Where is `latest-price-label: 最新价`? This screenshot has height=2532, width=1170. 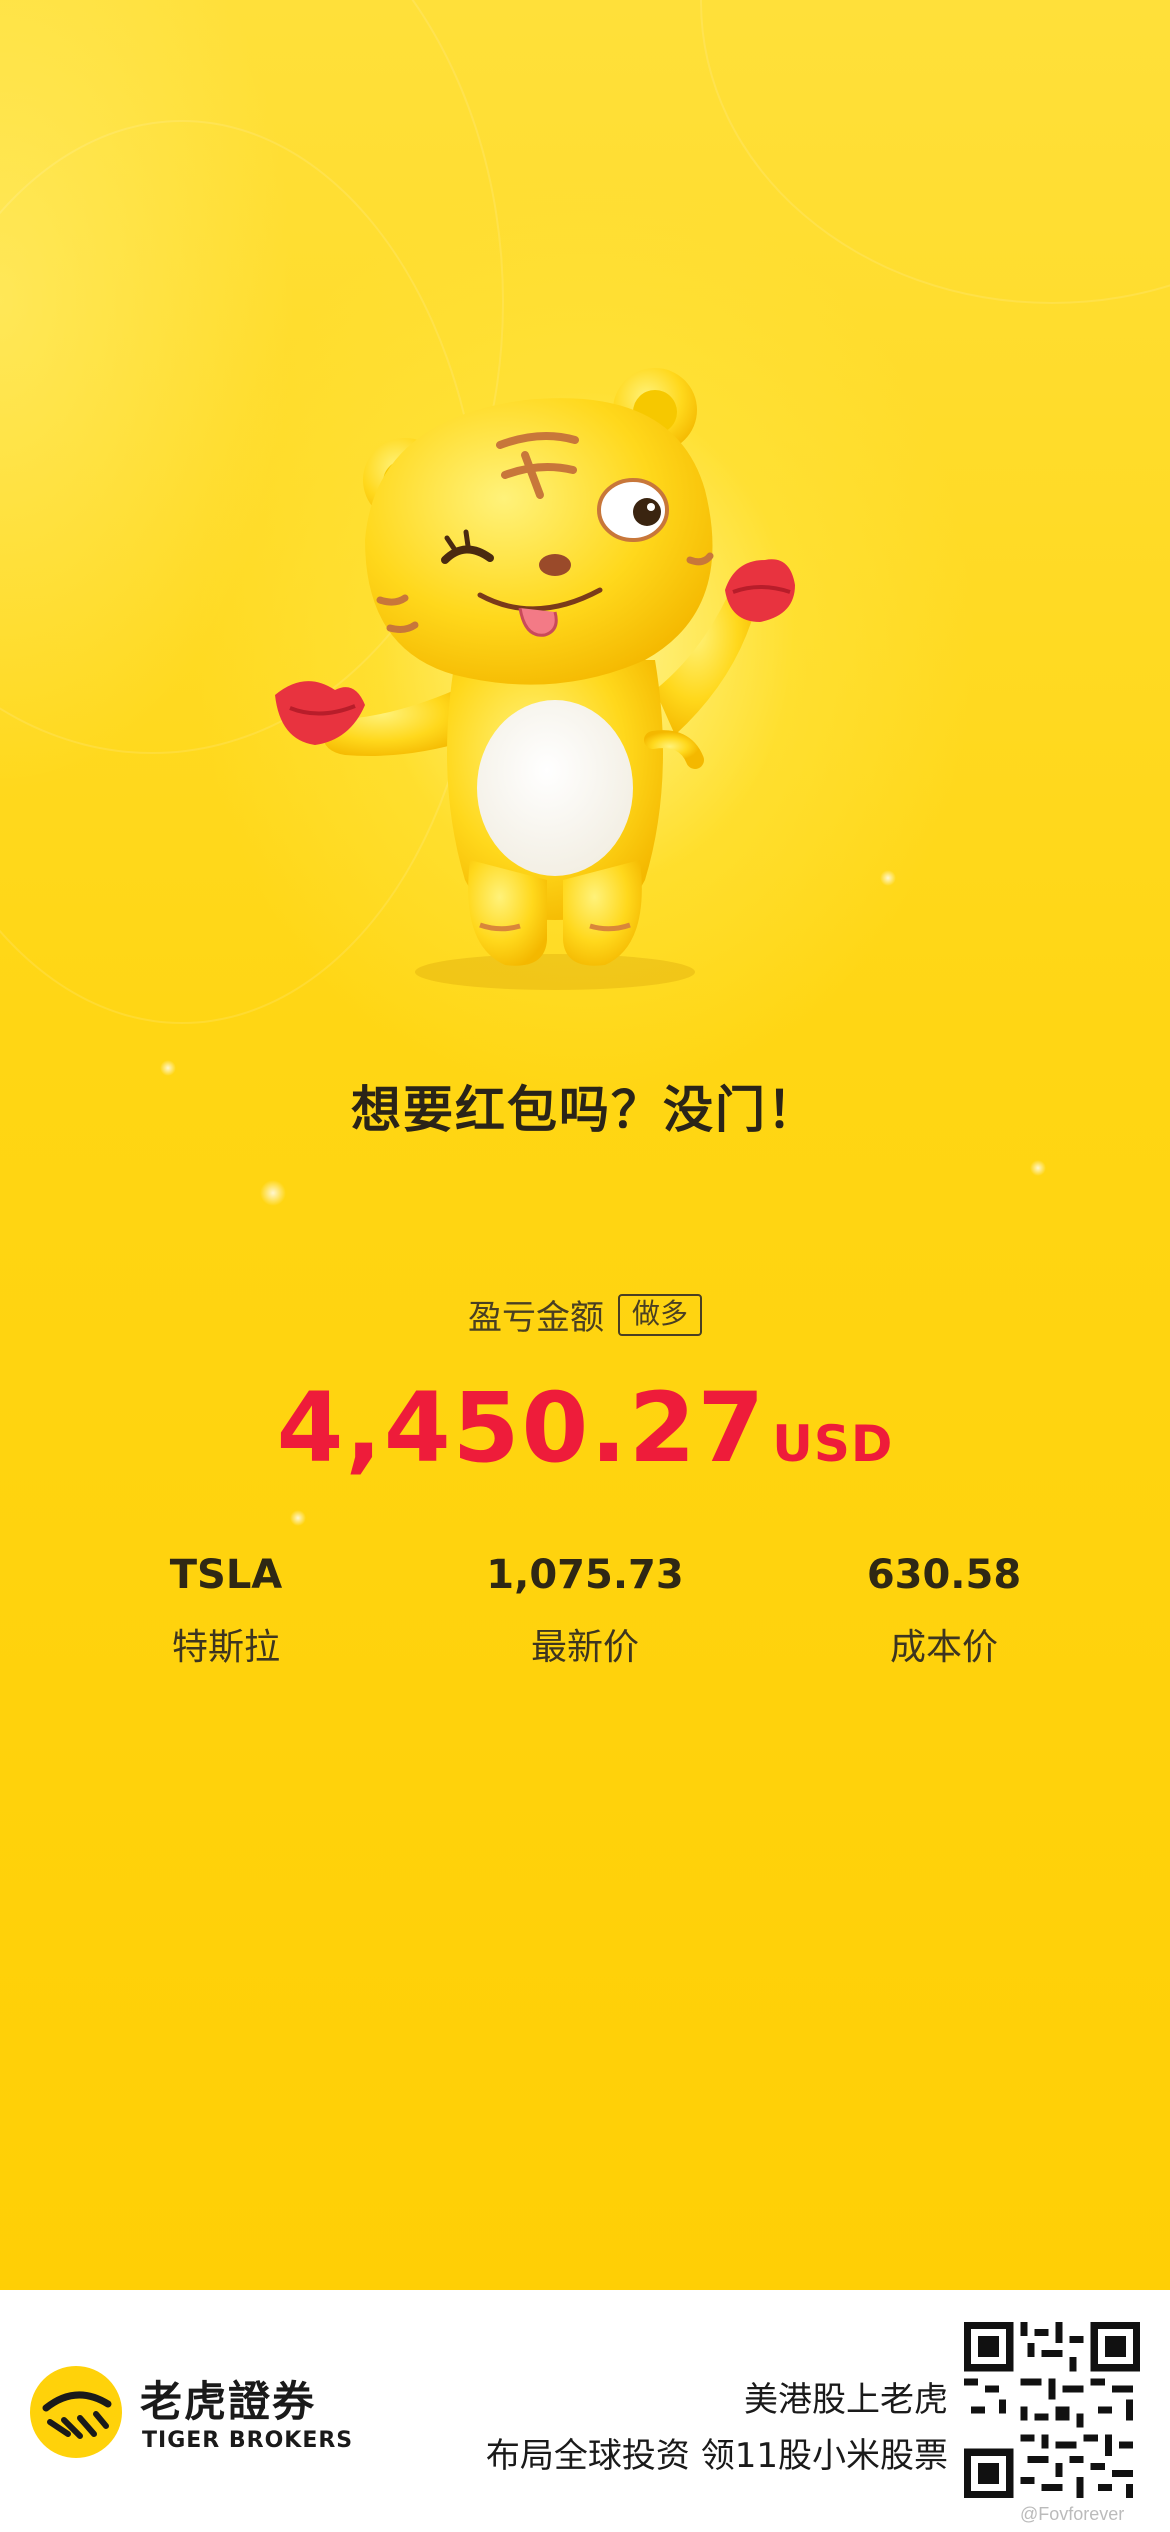
latest-price-label: 最新价 is located at coordinates (584, 1647).